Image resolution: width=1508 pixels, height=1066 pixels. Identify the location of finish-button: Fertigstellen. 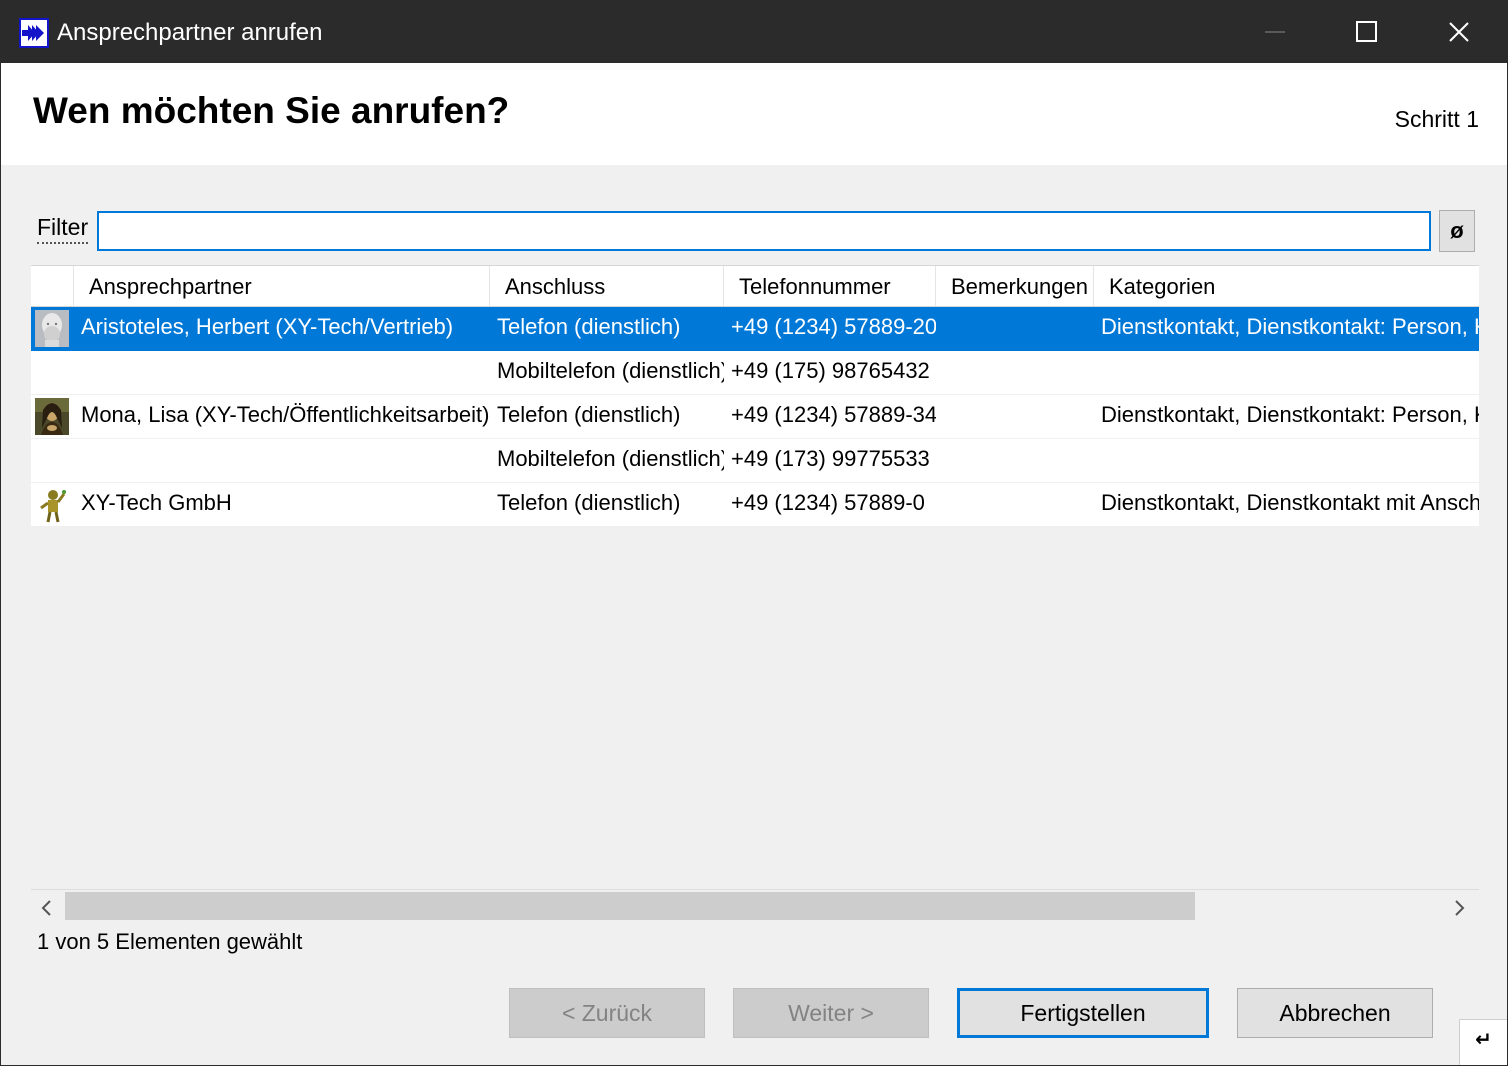
(1083, 1013).